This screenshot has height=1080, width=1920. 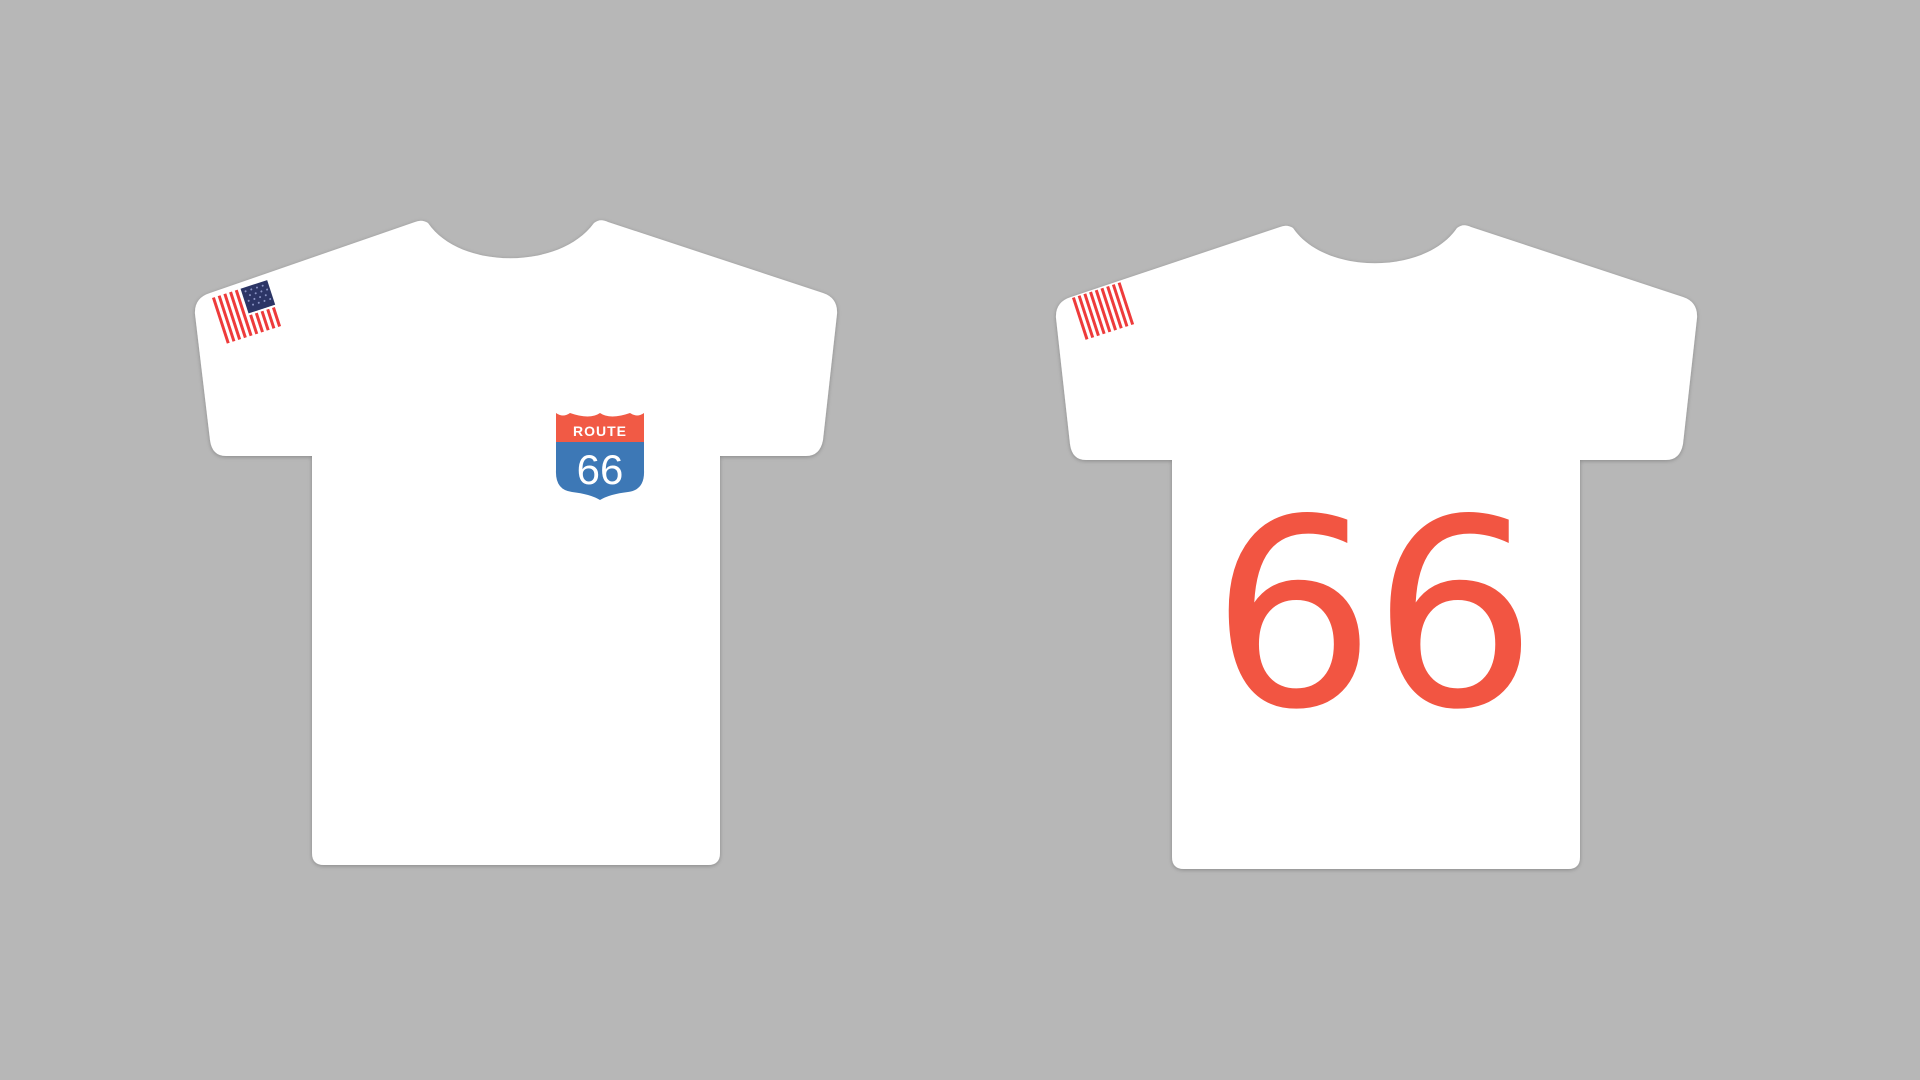 I want to click on back-number: 66, so click(x=1372, y=616).